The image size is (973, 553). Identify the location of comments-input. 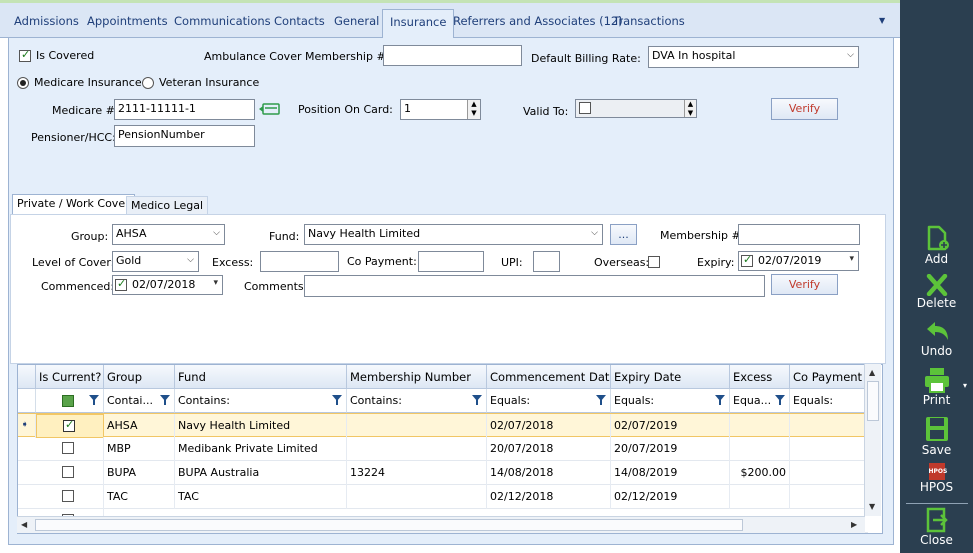
(534, 286).